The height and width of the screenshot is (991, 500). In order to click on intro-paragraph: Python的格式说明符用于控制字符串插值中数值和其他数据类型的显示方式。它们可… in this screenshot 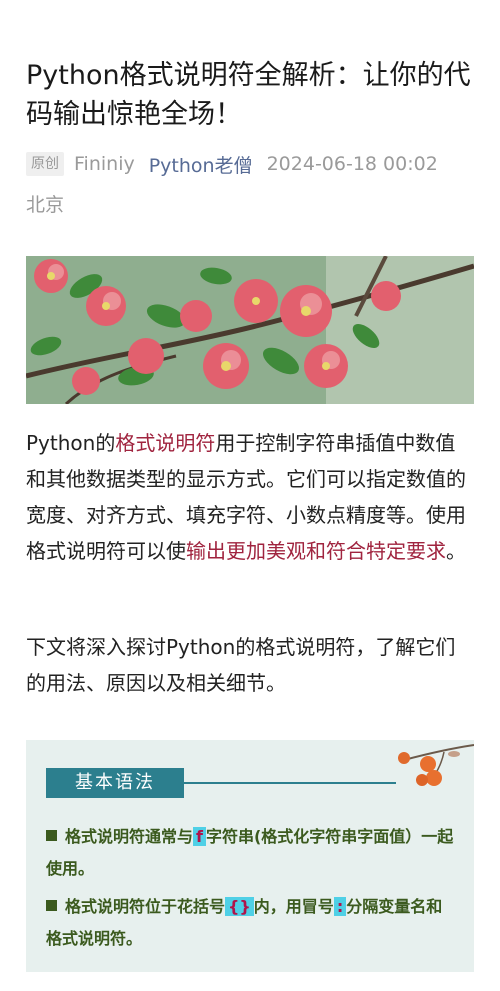, I will do `click(250, 497)`.